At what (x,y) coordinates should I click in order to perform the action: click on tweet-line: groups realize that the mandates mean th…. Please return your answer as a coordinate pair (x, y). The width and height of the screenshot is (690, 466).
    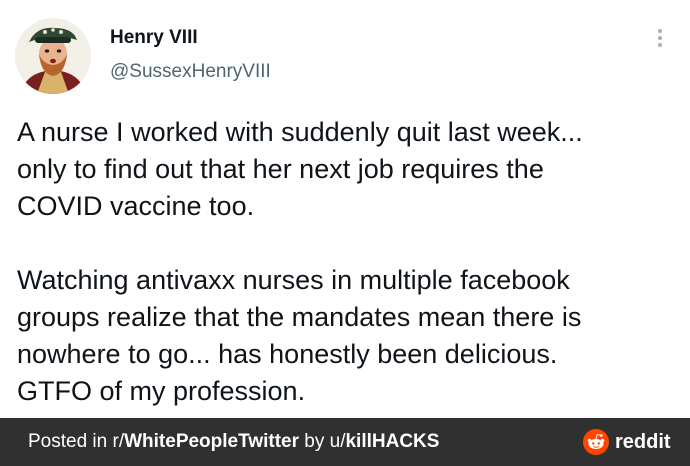
    Looking at the image, I should click on (299, 317).